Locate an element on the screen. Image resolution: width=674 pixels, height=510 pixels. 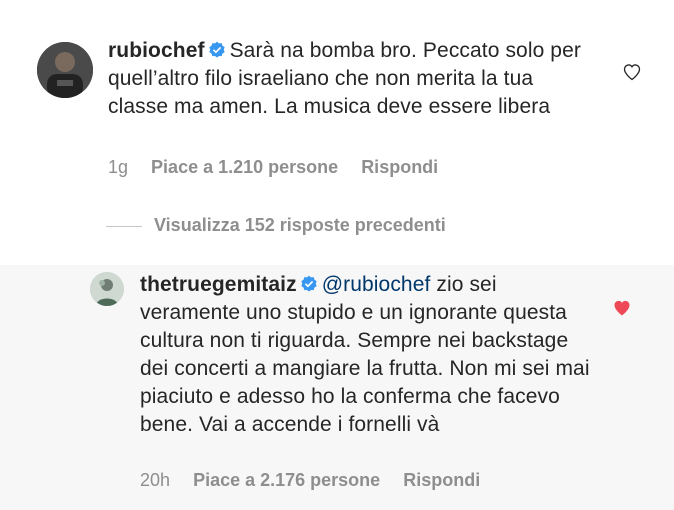
reply-meta: 20h Piace a 2.176 persone Rispondi is located at coordinates (319, 480).